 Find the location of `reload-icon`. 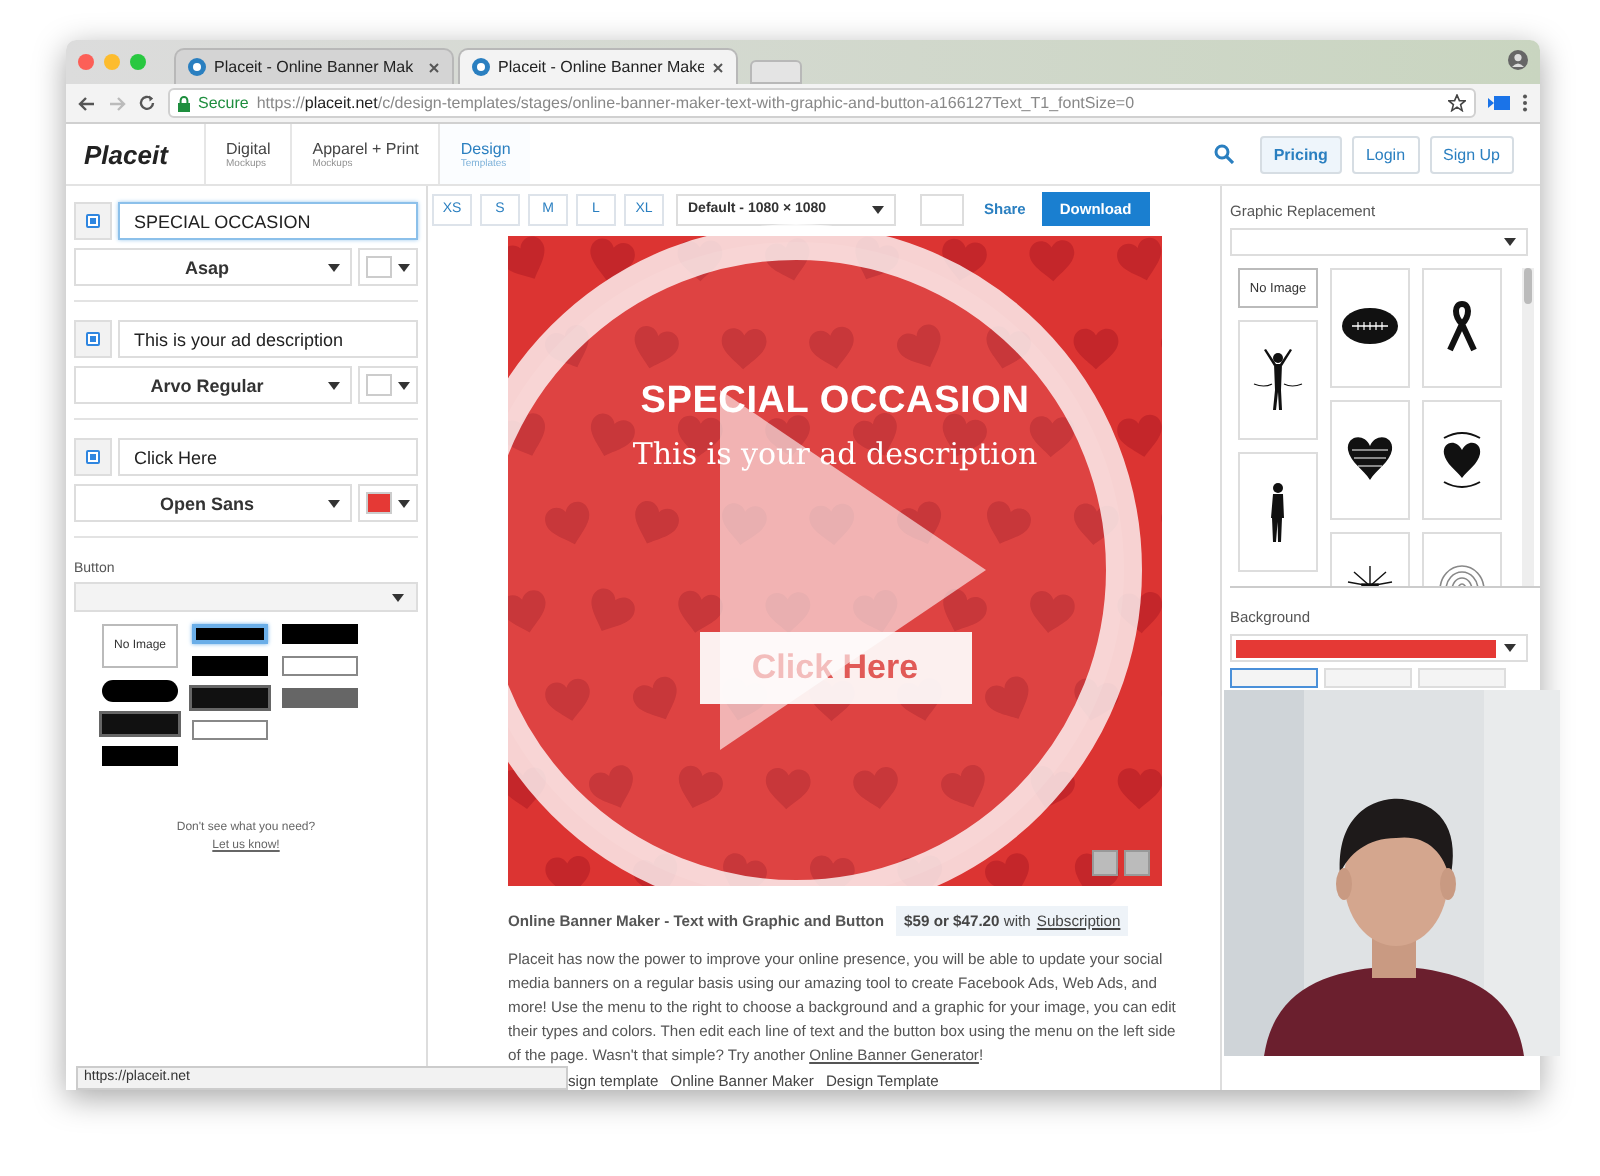

reload-icon is located at coordinates (147, 103).